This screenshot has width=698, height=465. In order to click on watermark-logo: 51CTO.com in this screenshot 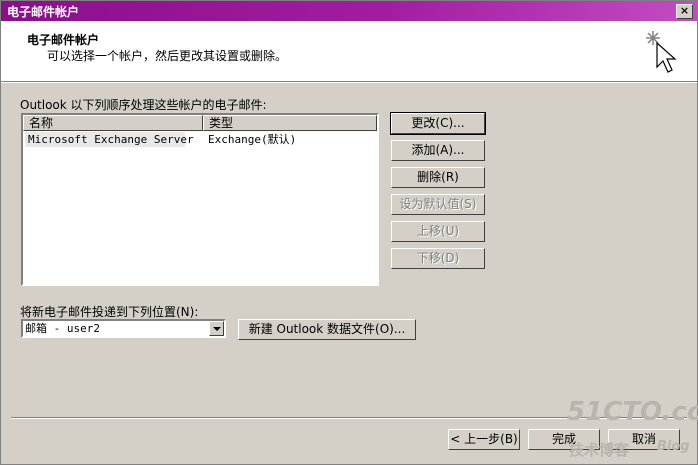, I will do `click(632, 412)`.